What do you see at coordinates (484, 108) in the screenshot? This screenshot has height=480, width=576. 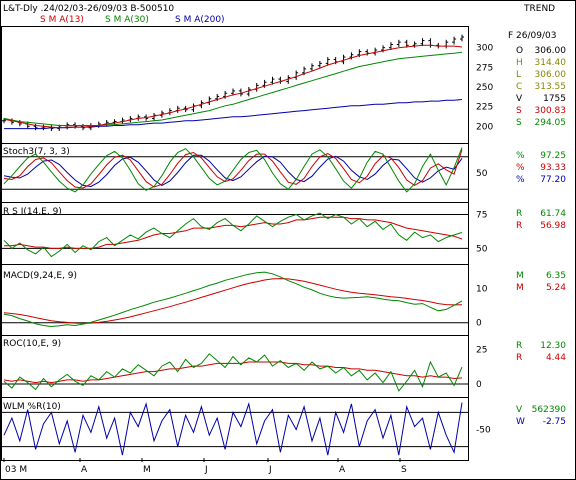 I see `price-ytick-label: 225` at bounding box center [484, 108].